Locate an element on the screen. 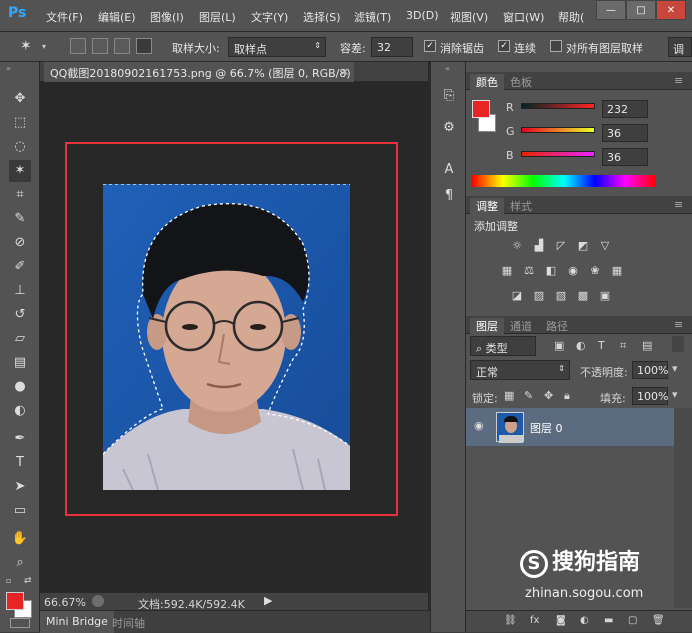  type-tool-icon: T is located at coordinates (20, 463).